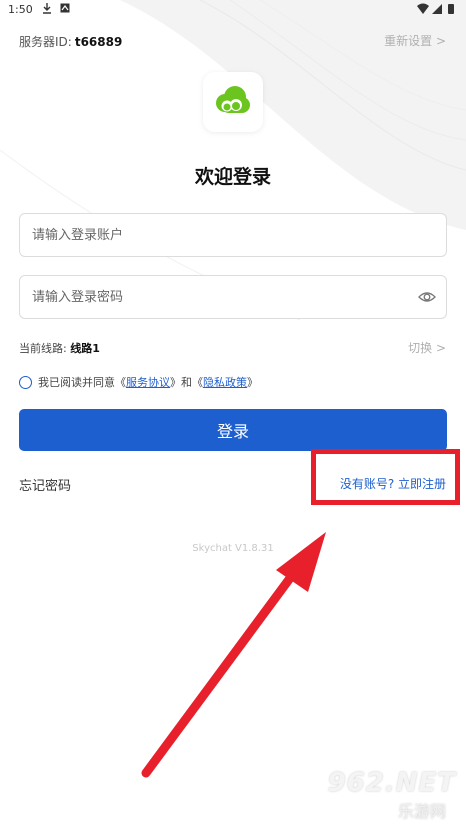 This screenshot has width=466, height=830. I want to click on account-field, so click(233, 235).